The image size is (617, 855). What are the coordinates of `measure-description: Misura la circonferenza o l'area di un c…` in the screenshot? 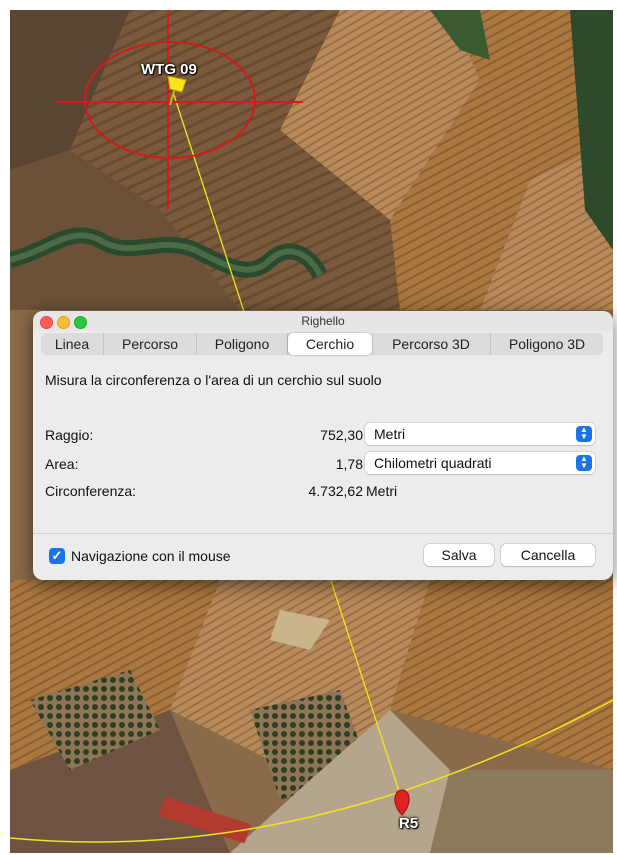 It's located at (213, 380).